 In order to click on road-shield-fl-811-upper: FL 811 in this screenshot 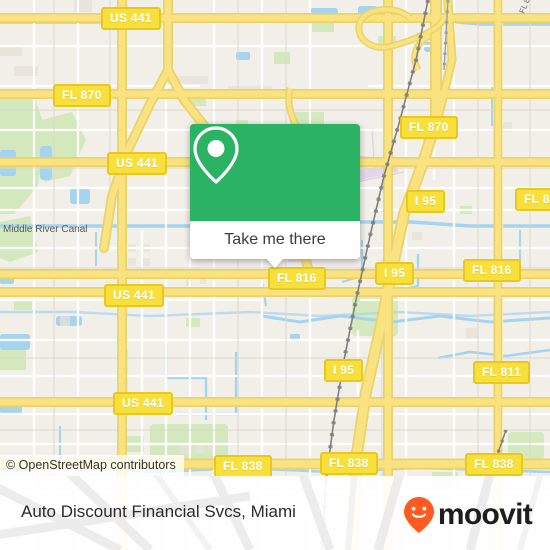, I will do `click(532, 199)`.